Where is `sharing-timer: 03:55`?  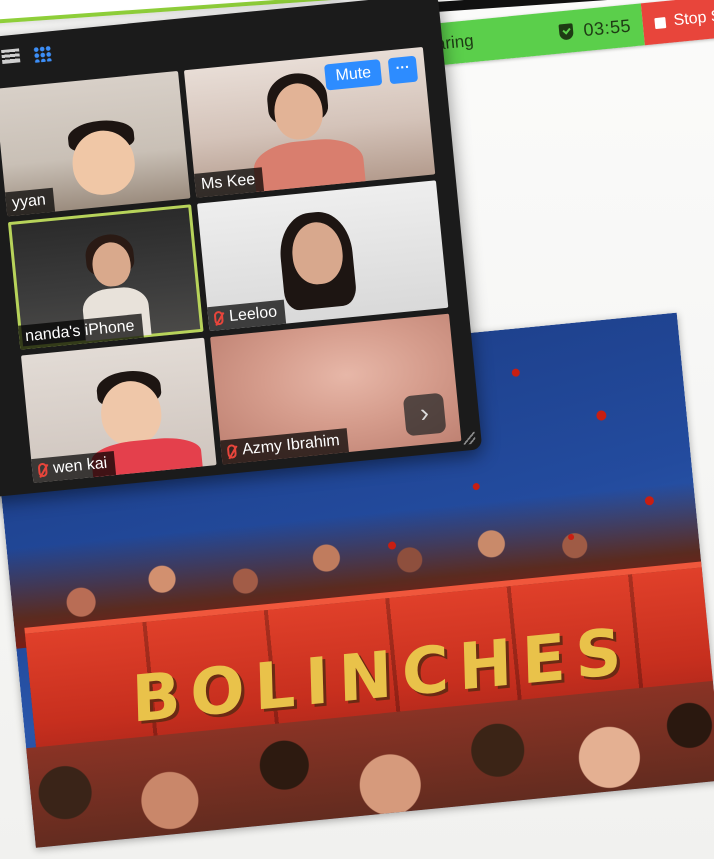 sharing-timer: 03:55 is located at coordinates (607, 27).